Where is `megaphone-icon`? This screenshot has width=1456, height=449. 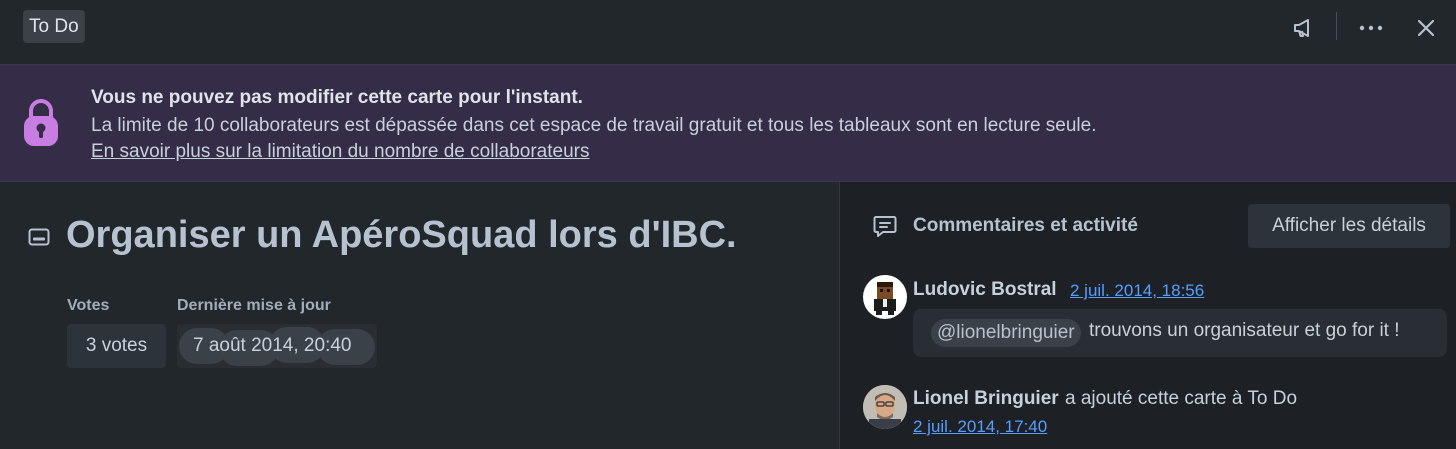 megaphone-icon is located at coordinates (1304, 28).